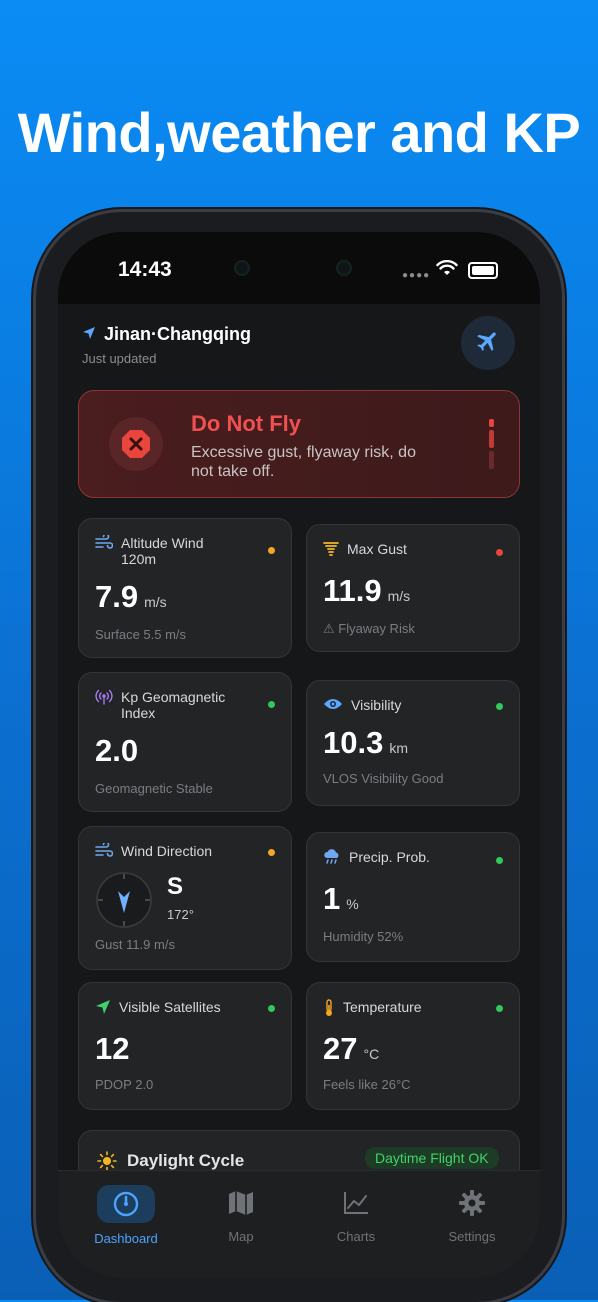 This screenshot has width=598, height=1302. What do you see at coordinates (383, 778) in the screenshot?
I see `card-subtext: VLOS Visibility Good` at bounding box center [383, 778].